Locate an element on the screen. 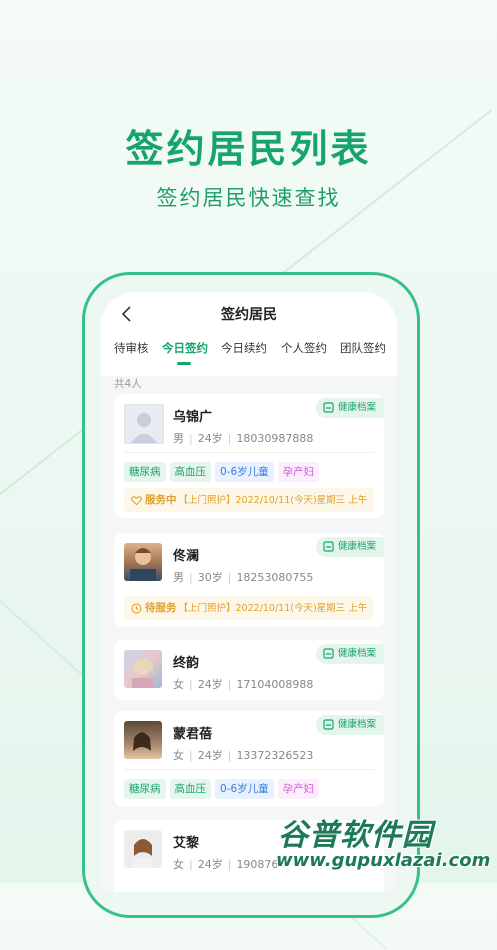 The image size is (497, 950). tab-today-renewed: 今日续约 is located at coordinates (244, 348).